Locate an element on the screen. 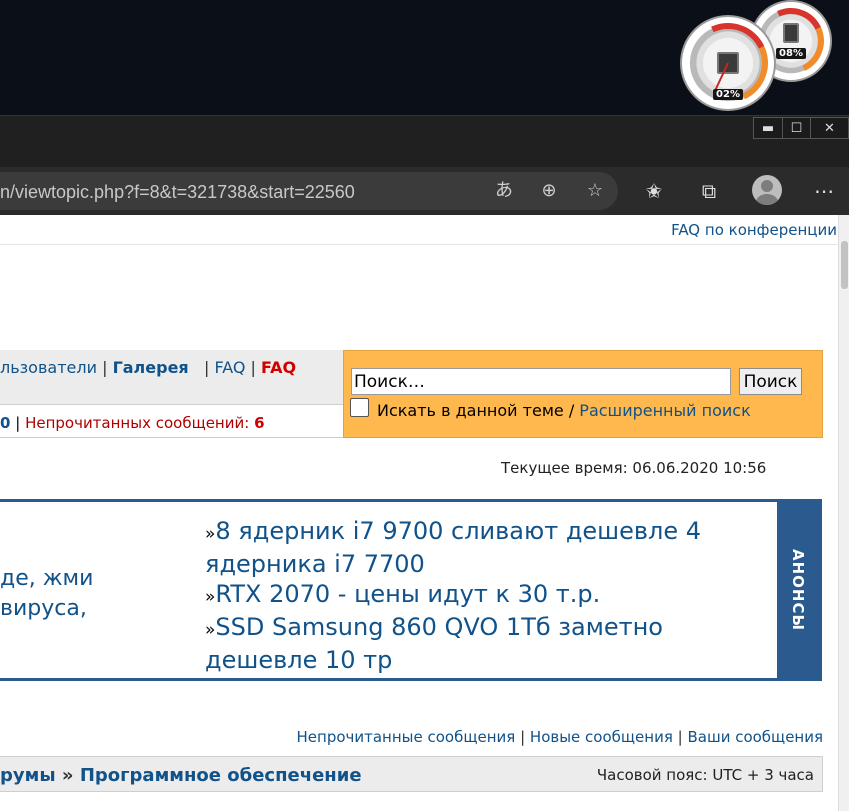 The height and width of the screenshot is (811, 849). search-button: Поиск is located at coordinates (770, 381).